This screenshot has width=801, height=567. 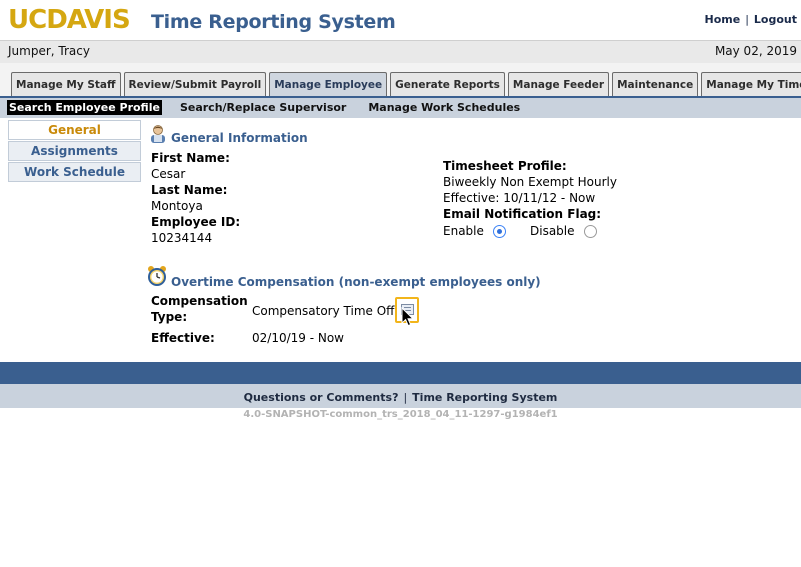 I want to click on first-name-label: First Name:, so click(x=190, y=158).